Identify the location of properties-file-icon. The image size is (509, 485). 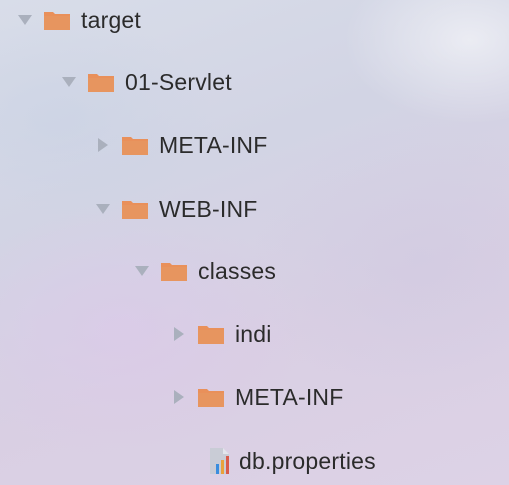
(221, 461).